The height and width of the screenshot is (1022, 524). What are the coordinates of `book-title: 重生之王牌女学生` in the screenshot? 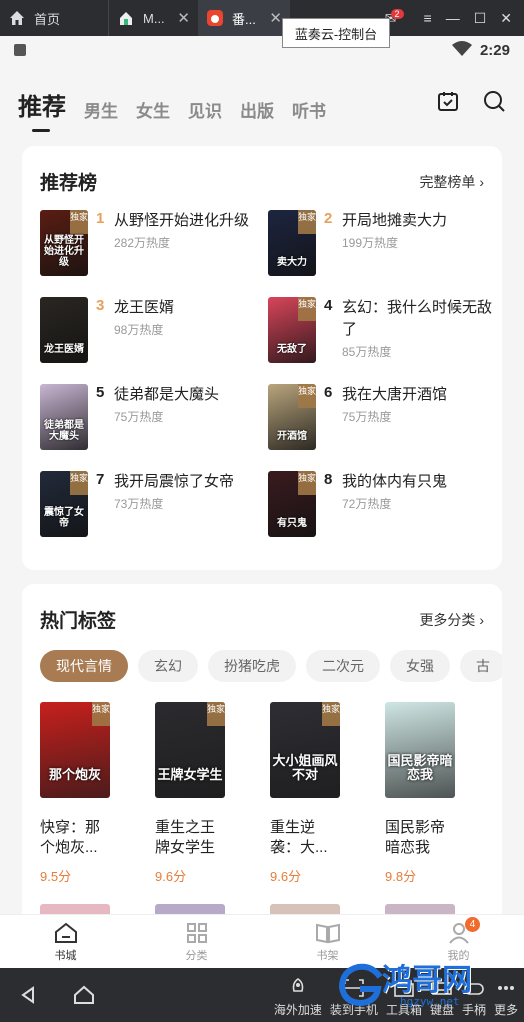 It's located at (185, 837).